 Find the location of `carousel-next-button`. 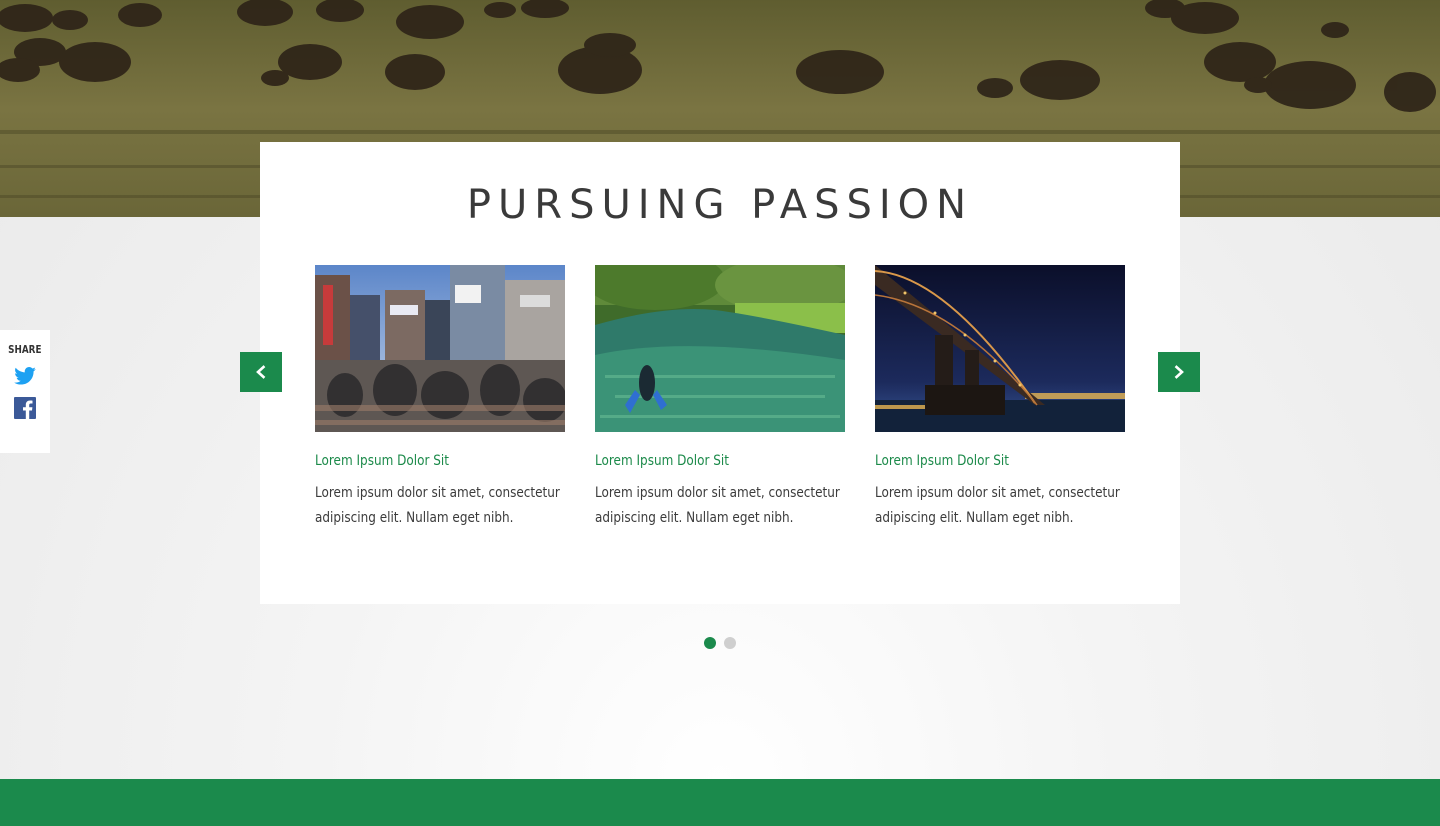

carousel-next-button is located at coordinates (1179, 372).